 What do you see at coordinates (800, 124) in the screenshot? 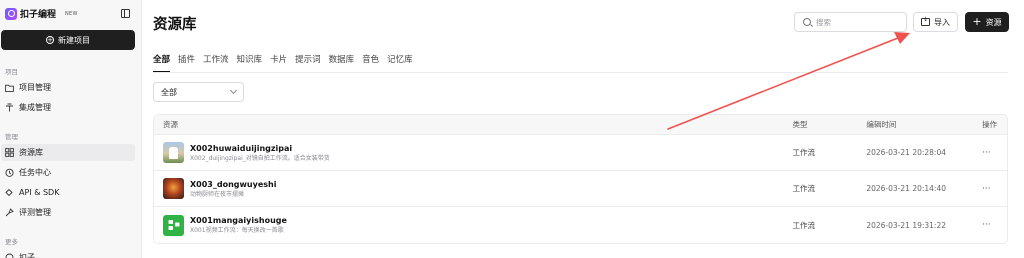
I see `column-header-type: 类型` at bounding box center [800, 124].